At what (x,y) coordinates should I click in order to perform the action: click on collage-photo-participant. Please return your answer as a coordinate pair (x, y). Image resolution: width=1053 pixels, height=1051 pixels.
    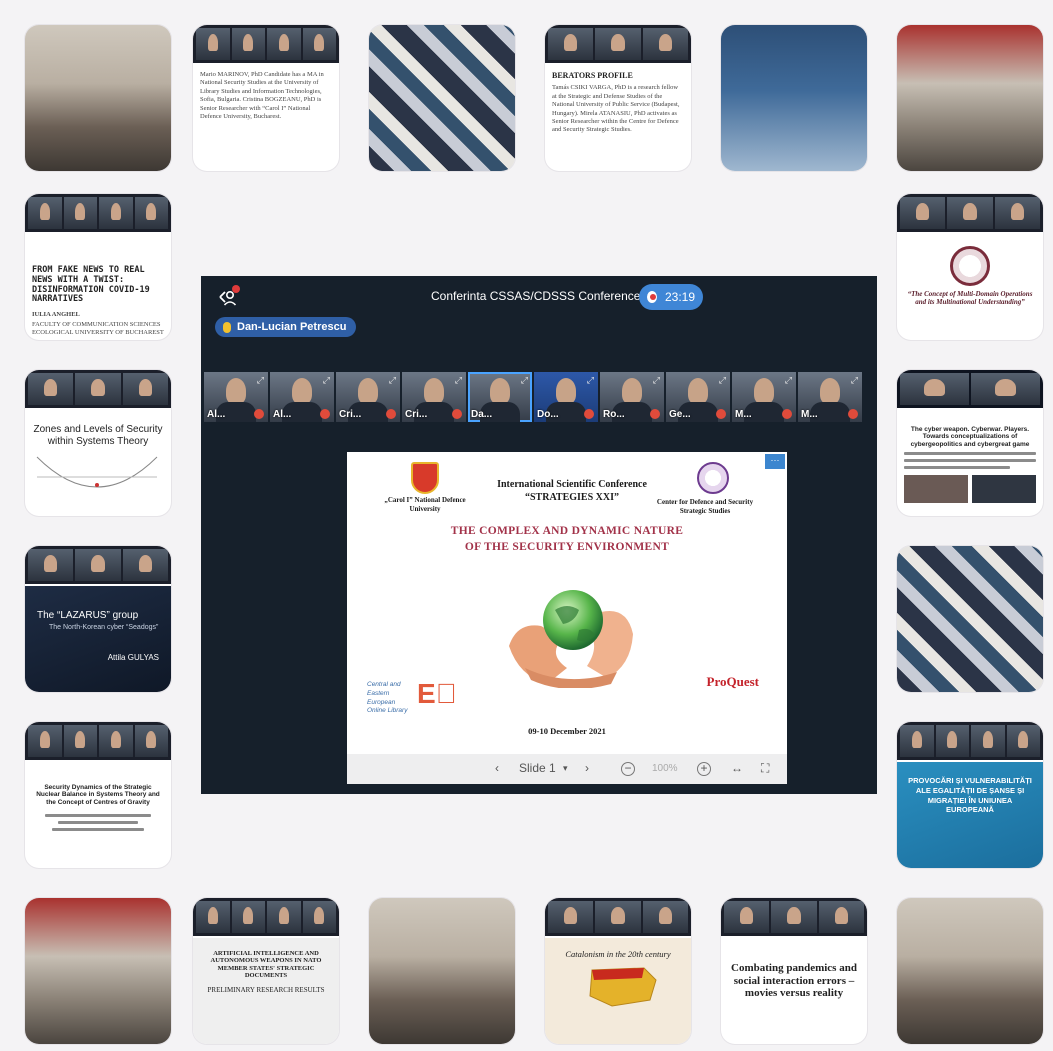
    Looking at the image, I should click on (98, 98).